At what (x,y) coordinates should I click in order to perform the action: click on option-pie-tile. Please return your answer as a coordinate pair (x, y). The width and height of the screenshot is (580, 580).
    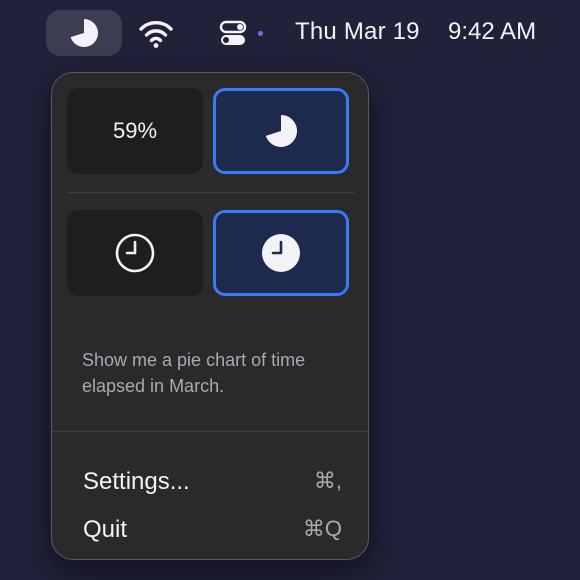
    Looking at the image, I should click on (281, 131).